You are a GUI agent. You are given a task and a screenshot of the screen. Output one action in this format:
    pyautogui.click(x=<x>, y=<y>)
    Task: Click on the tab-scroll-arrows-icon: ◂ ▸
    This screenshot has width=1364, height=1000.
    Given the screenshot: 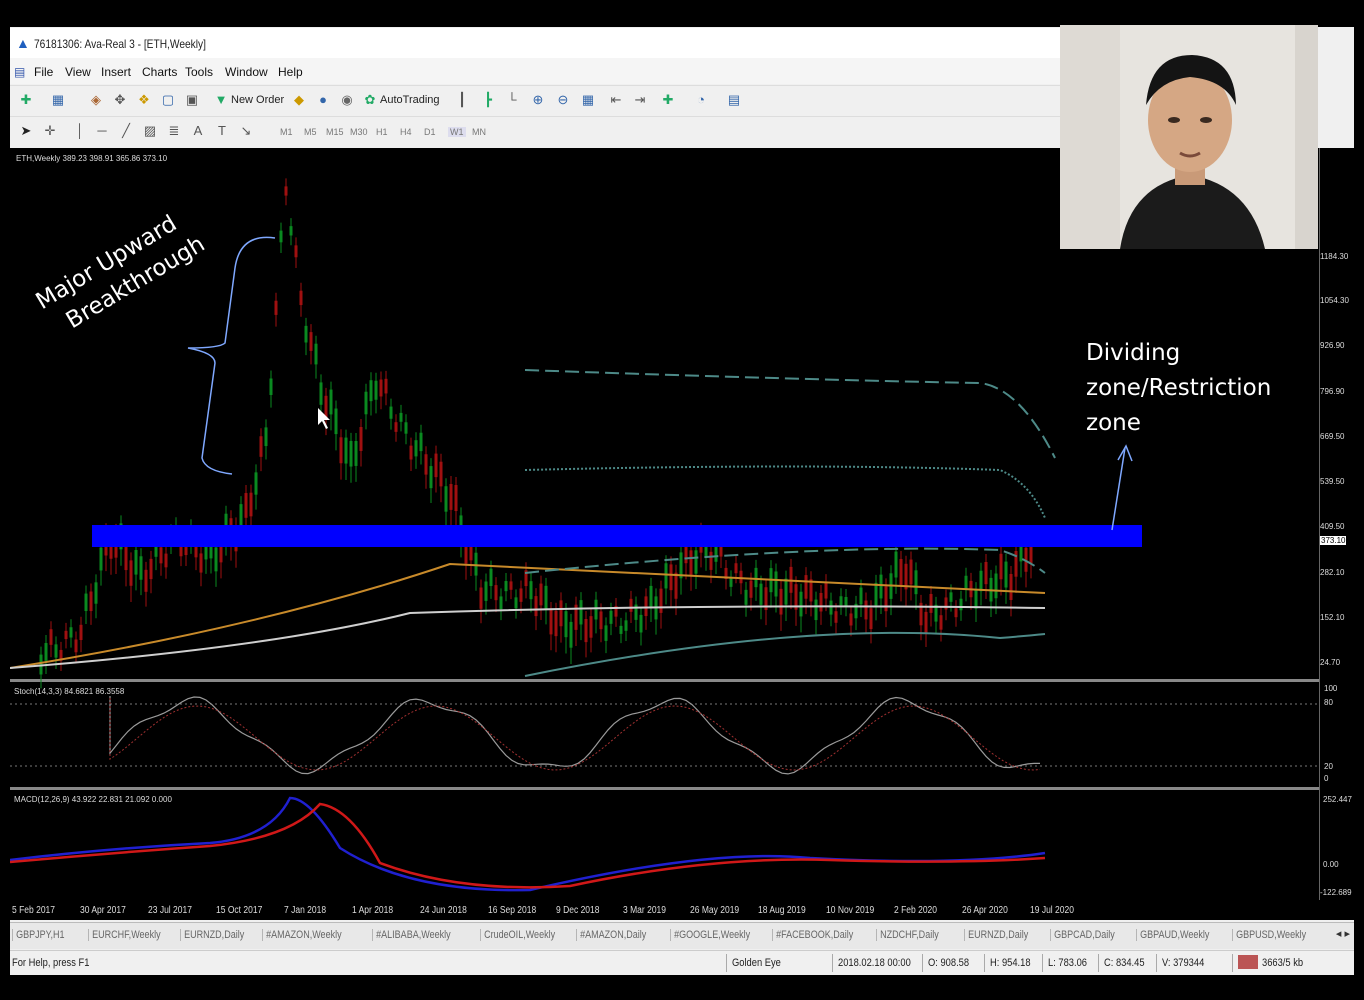 What is the action you would take?
    pyautogui.click(x=1343, y=933)
    